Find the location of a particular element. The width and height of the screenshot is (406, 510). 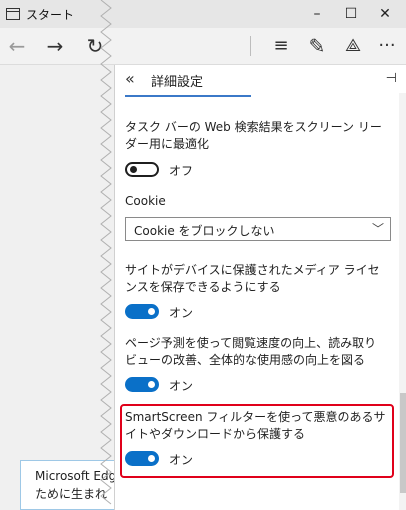

minimize-button: – is located at coordinates (317, 14).